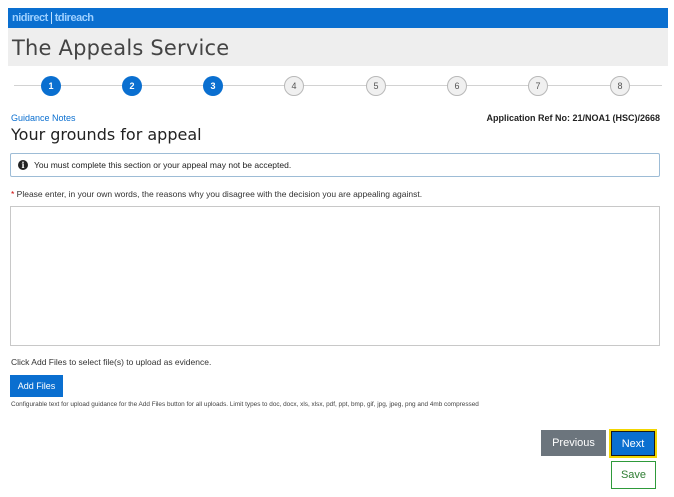 This screenshot has height=497, width=674. Describe the element at coordinates (294, 86) in the screenshot. I see `step-4: 4` at that location.